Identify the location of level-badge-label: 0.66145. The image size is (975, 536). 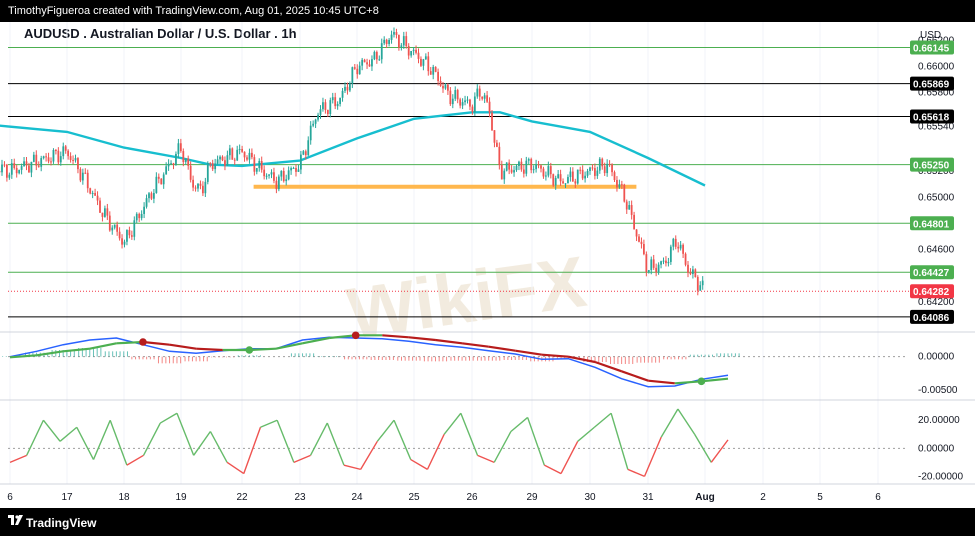
(931, 49).